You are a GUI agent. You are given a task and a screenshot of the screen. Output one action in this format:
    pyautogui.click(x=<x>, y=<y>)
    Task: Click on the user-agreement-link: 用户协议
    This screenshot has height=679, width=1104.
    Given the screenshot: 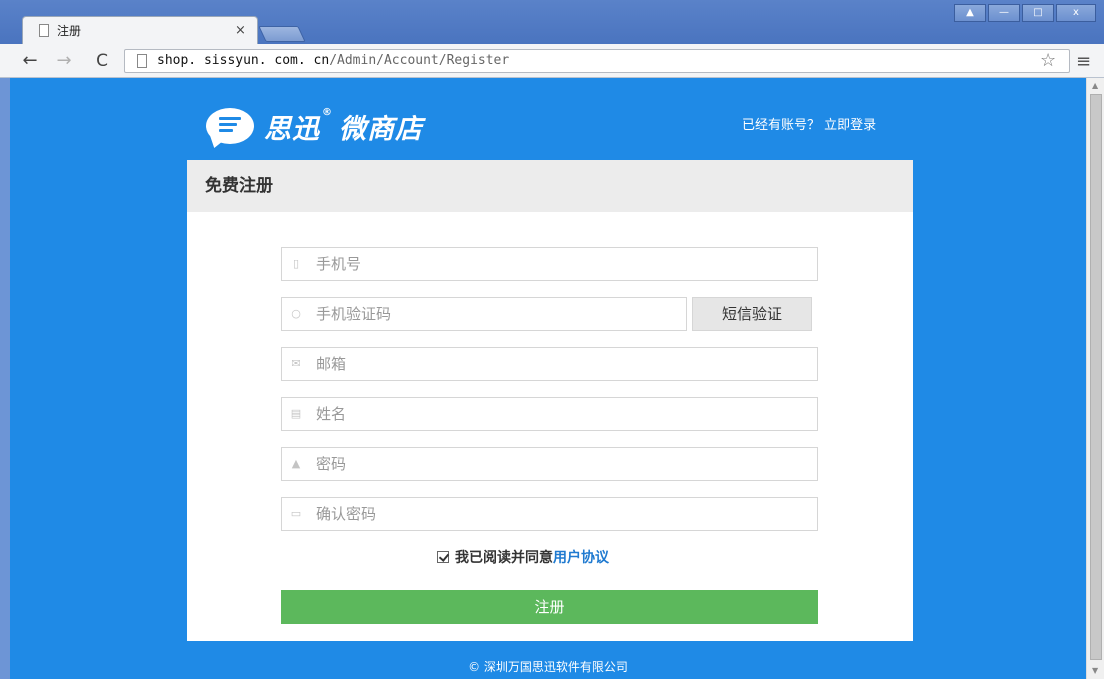 What is the action you would take?
    pyautogui.click(x=581, y=557)
    